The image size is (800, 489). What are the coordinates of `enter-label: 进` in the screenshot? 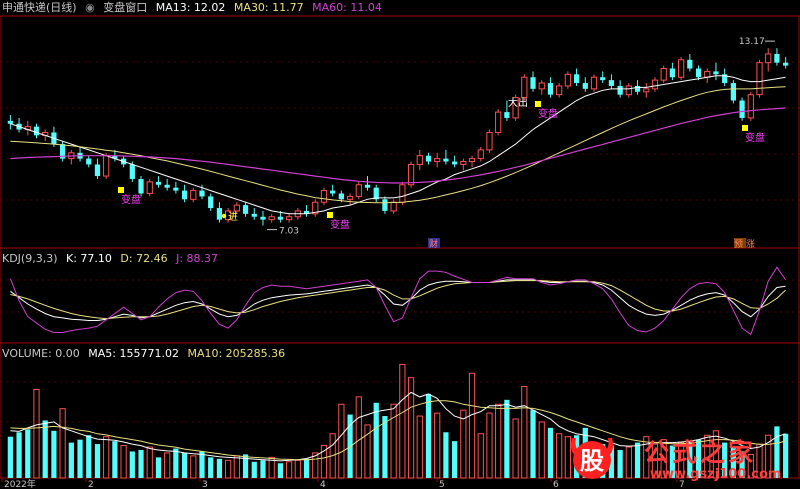 It's located at (233, 217).